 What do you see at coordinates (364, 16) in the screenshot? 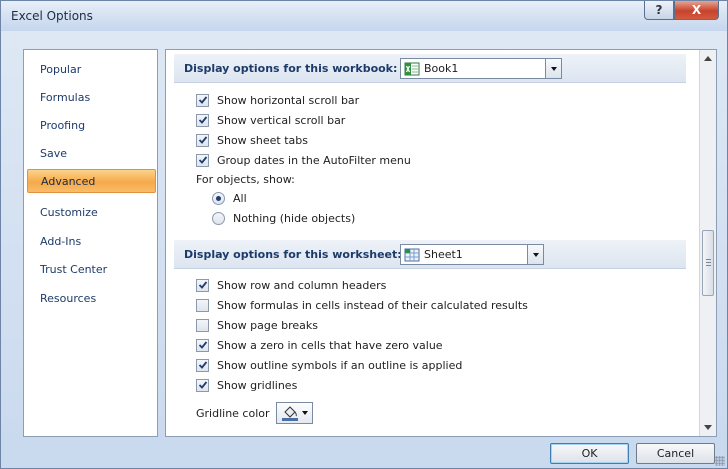
I see `title-bar: Excel Options ? X` at bounding box center [364, 16].